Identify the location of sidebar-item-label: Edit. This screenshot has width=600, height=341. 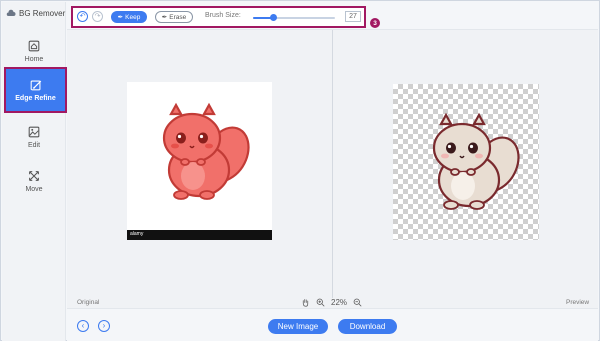
(34, 145).